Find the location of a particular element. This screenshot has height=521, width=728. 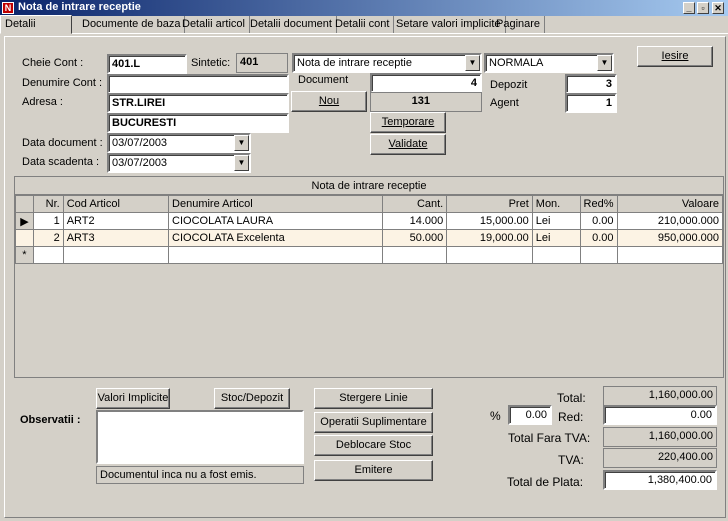

total-de-plata-label: Total de Plata: is located at coordinates (545, 482).